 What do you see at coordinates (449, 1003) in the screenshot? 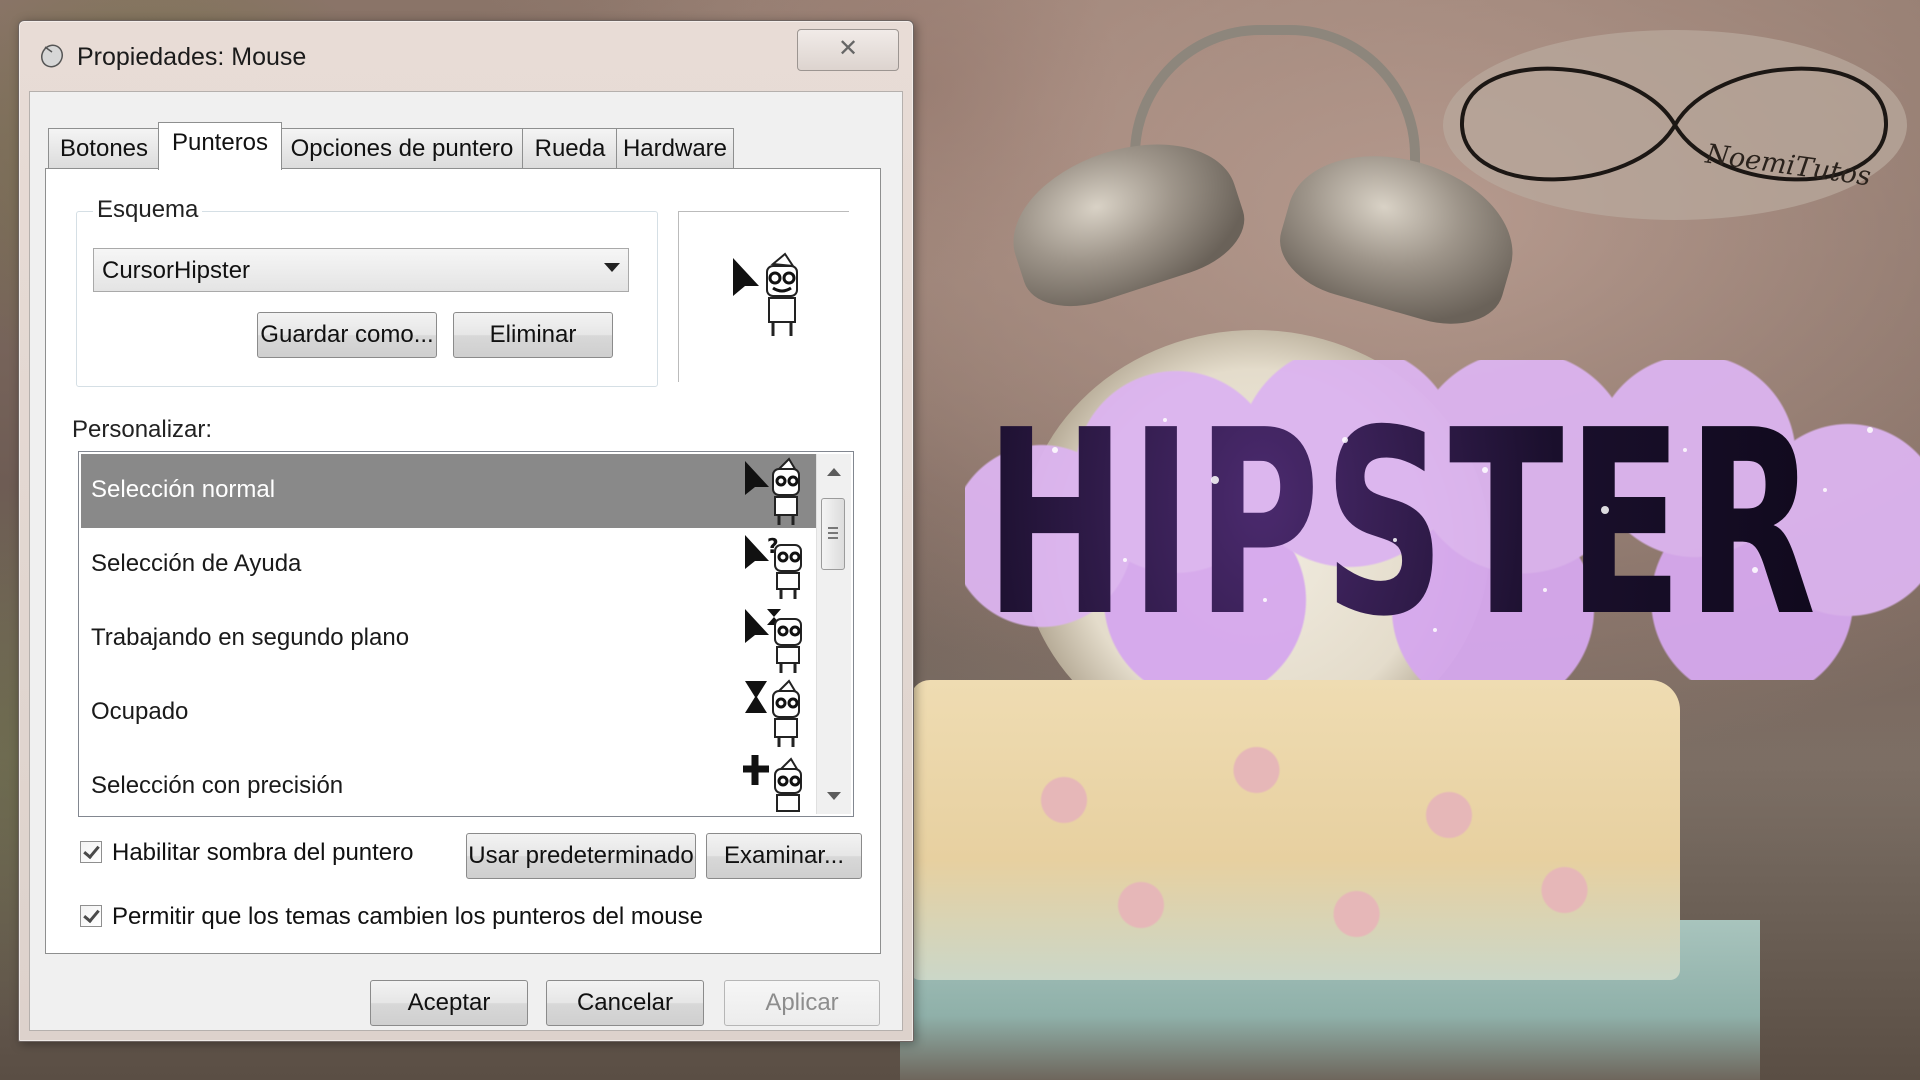
I see `ok-button: Aceptar` at bounding box center [449, 1003].